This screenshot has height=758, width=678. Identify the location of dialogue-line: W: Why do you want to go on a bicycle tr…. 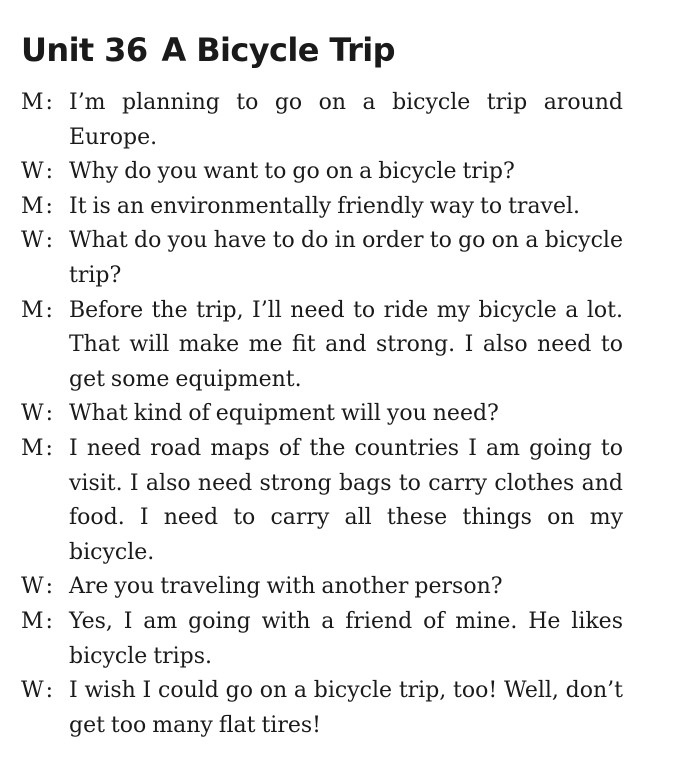
(322, 172).